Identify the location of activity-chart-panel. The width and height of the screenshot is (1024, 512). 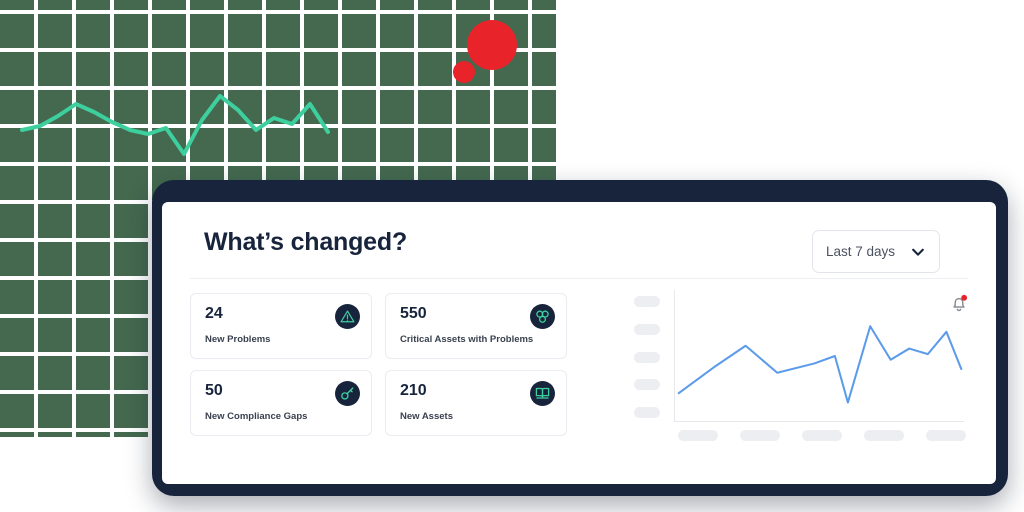
(802, 370).